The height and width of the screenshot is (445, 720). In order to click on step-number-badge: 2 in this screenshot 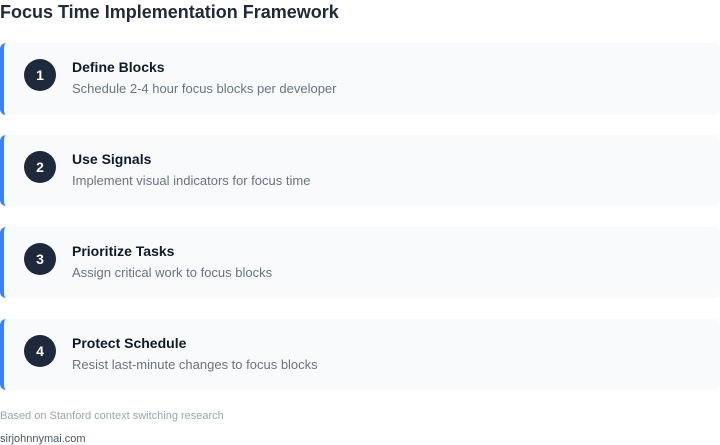, I will do `click(40, 167)`.